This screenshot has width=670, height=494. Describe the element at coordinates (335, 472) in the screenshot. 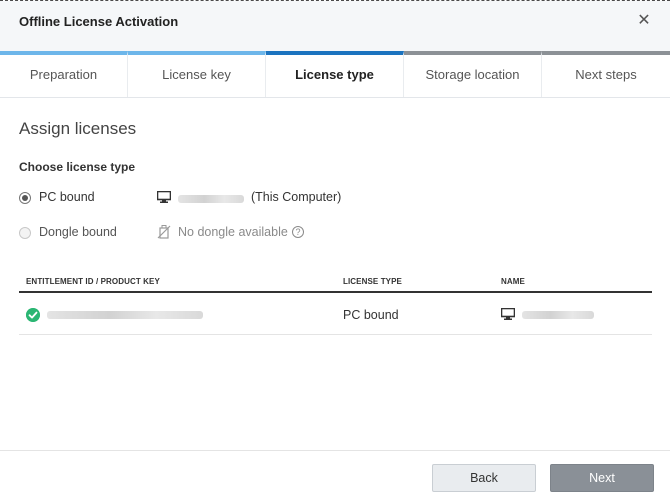

I see `dialog-footer: Back Next` at that location.